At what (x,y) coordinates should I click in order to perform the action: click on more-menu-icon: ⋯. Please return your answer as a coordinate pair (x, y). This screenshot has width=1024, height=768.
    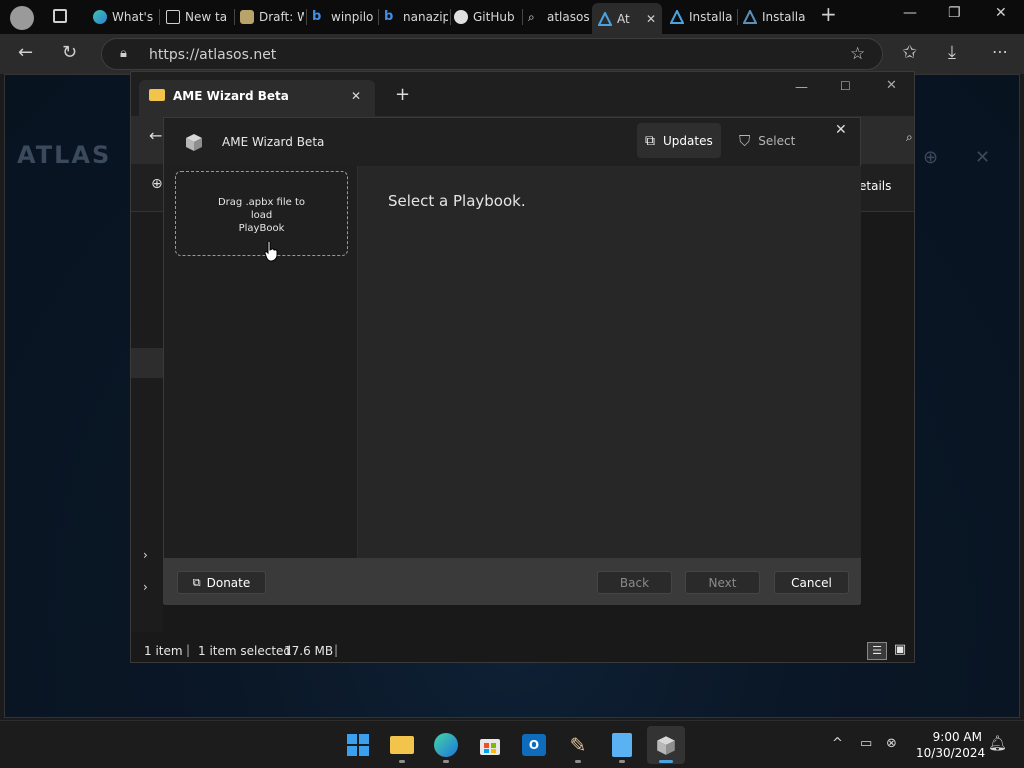
    Looking at the image, I should click on (1000, 51).